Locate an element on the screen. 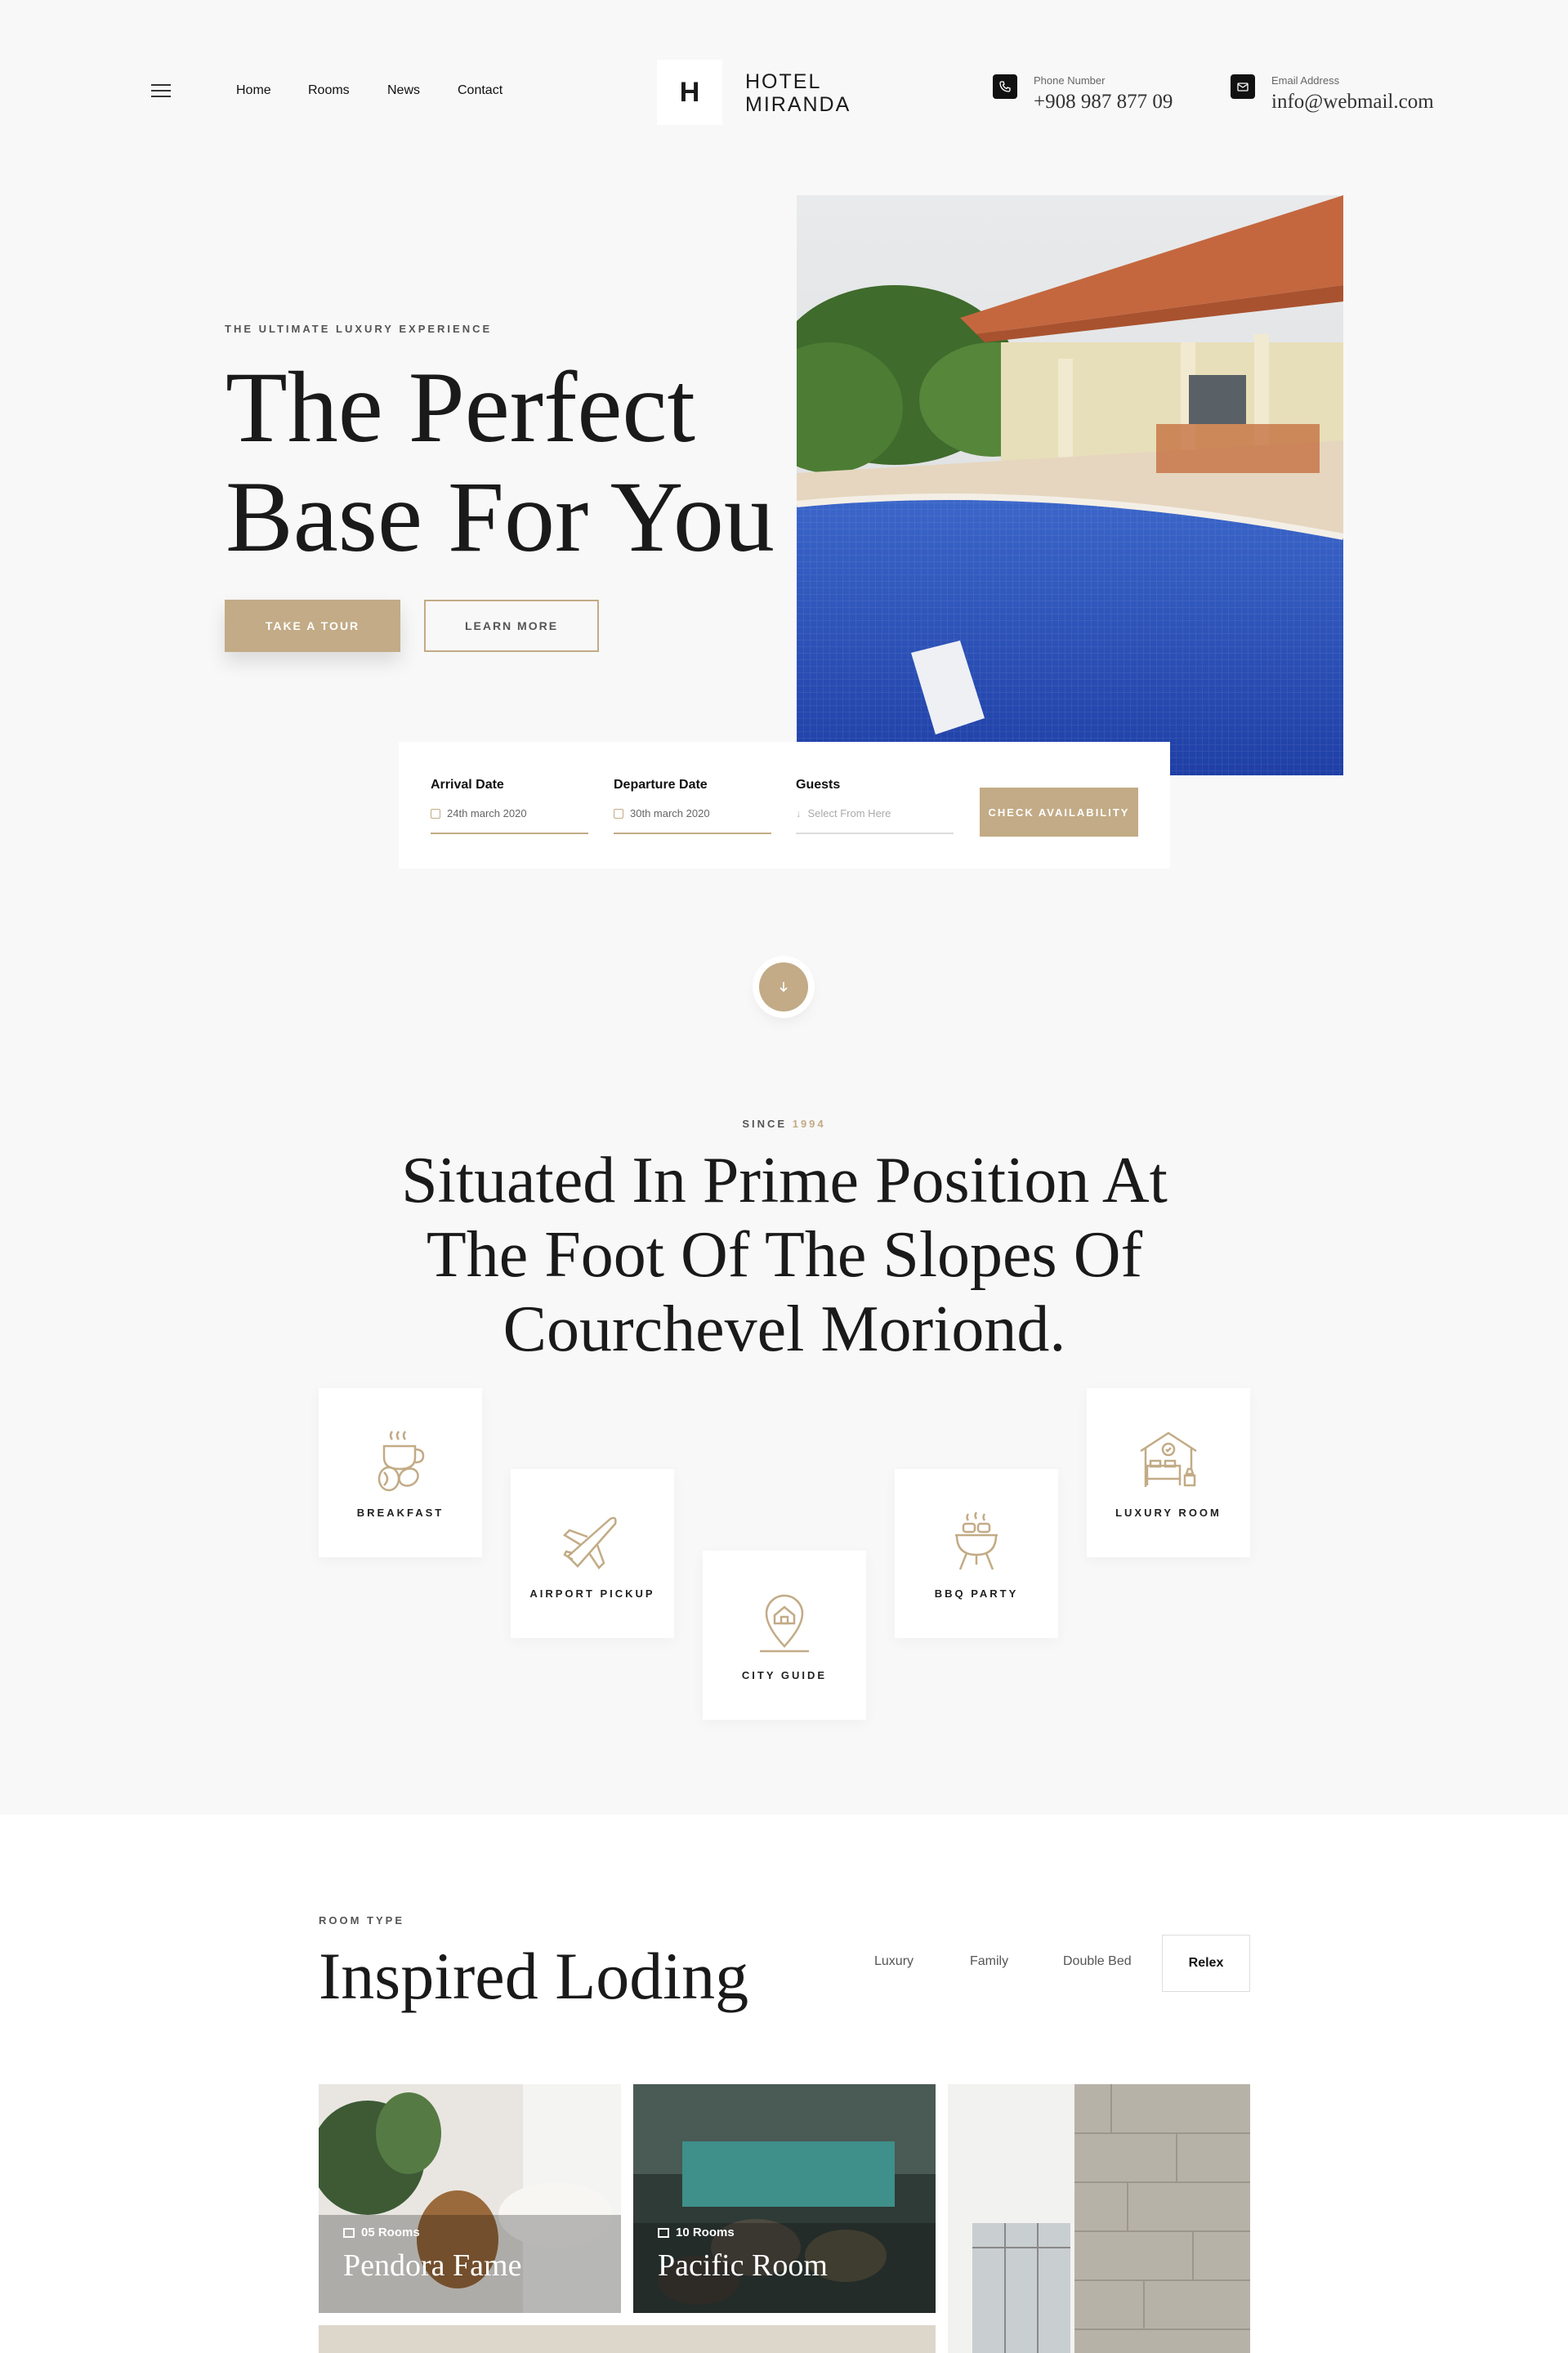  location-pin-icon is located at coordinates (784, 1623).